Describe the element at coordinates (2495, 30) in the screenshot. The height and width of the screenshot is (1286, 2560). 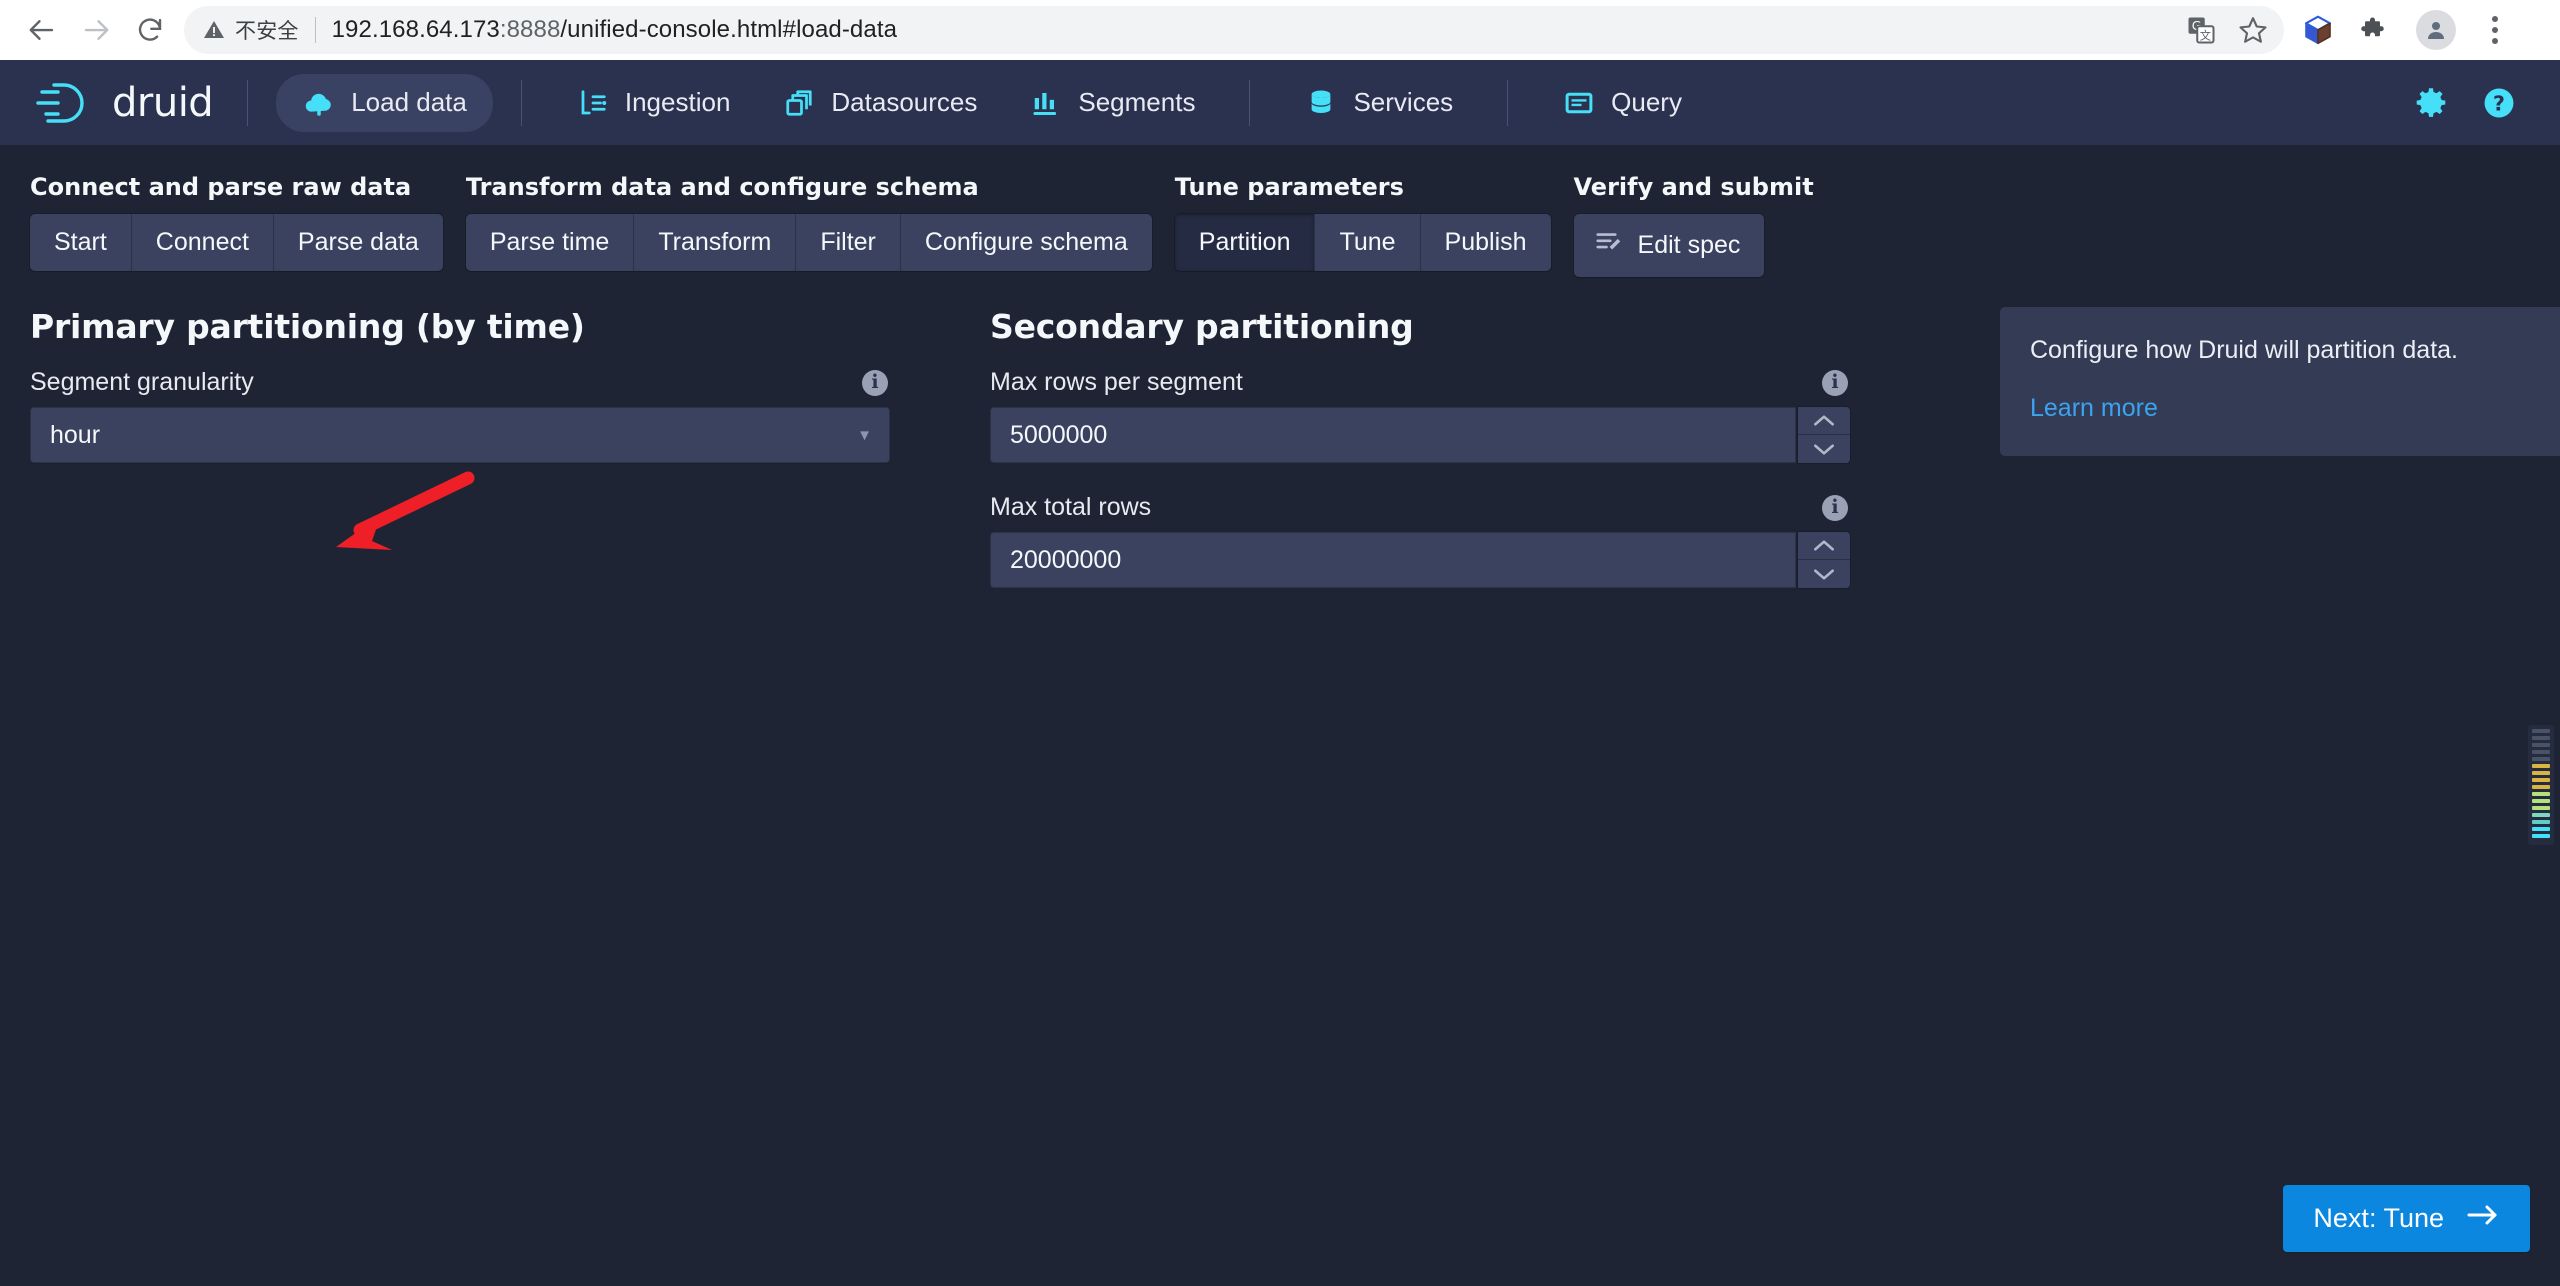
I see `chrome-menu-button` at that location.